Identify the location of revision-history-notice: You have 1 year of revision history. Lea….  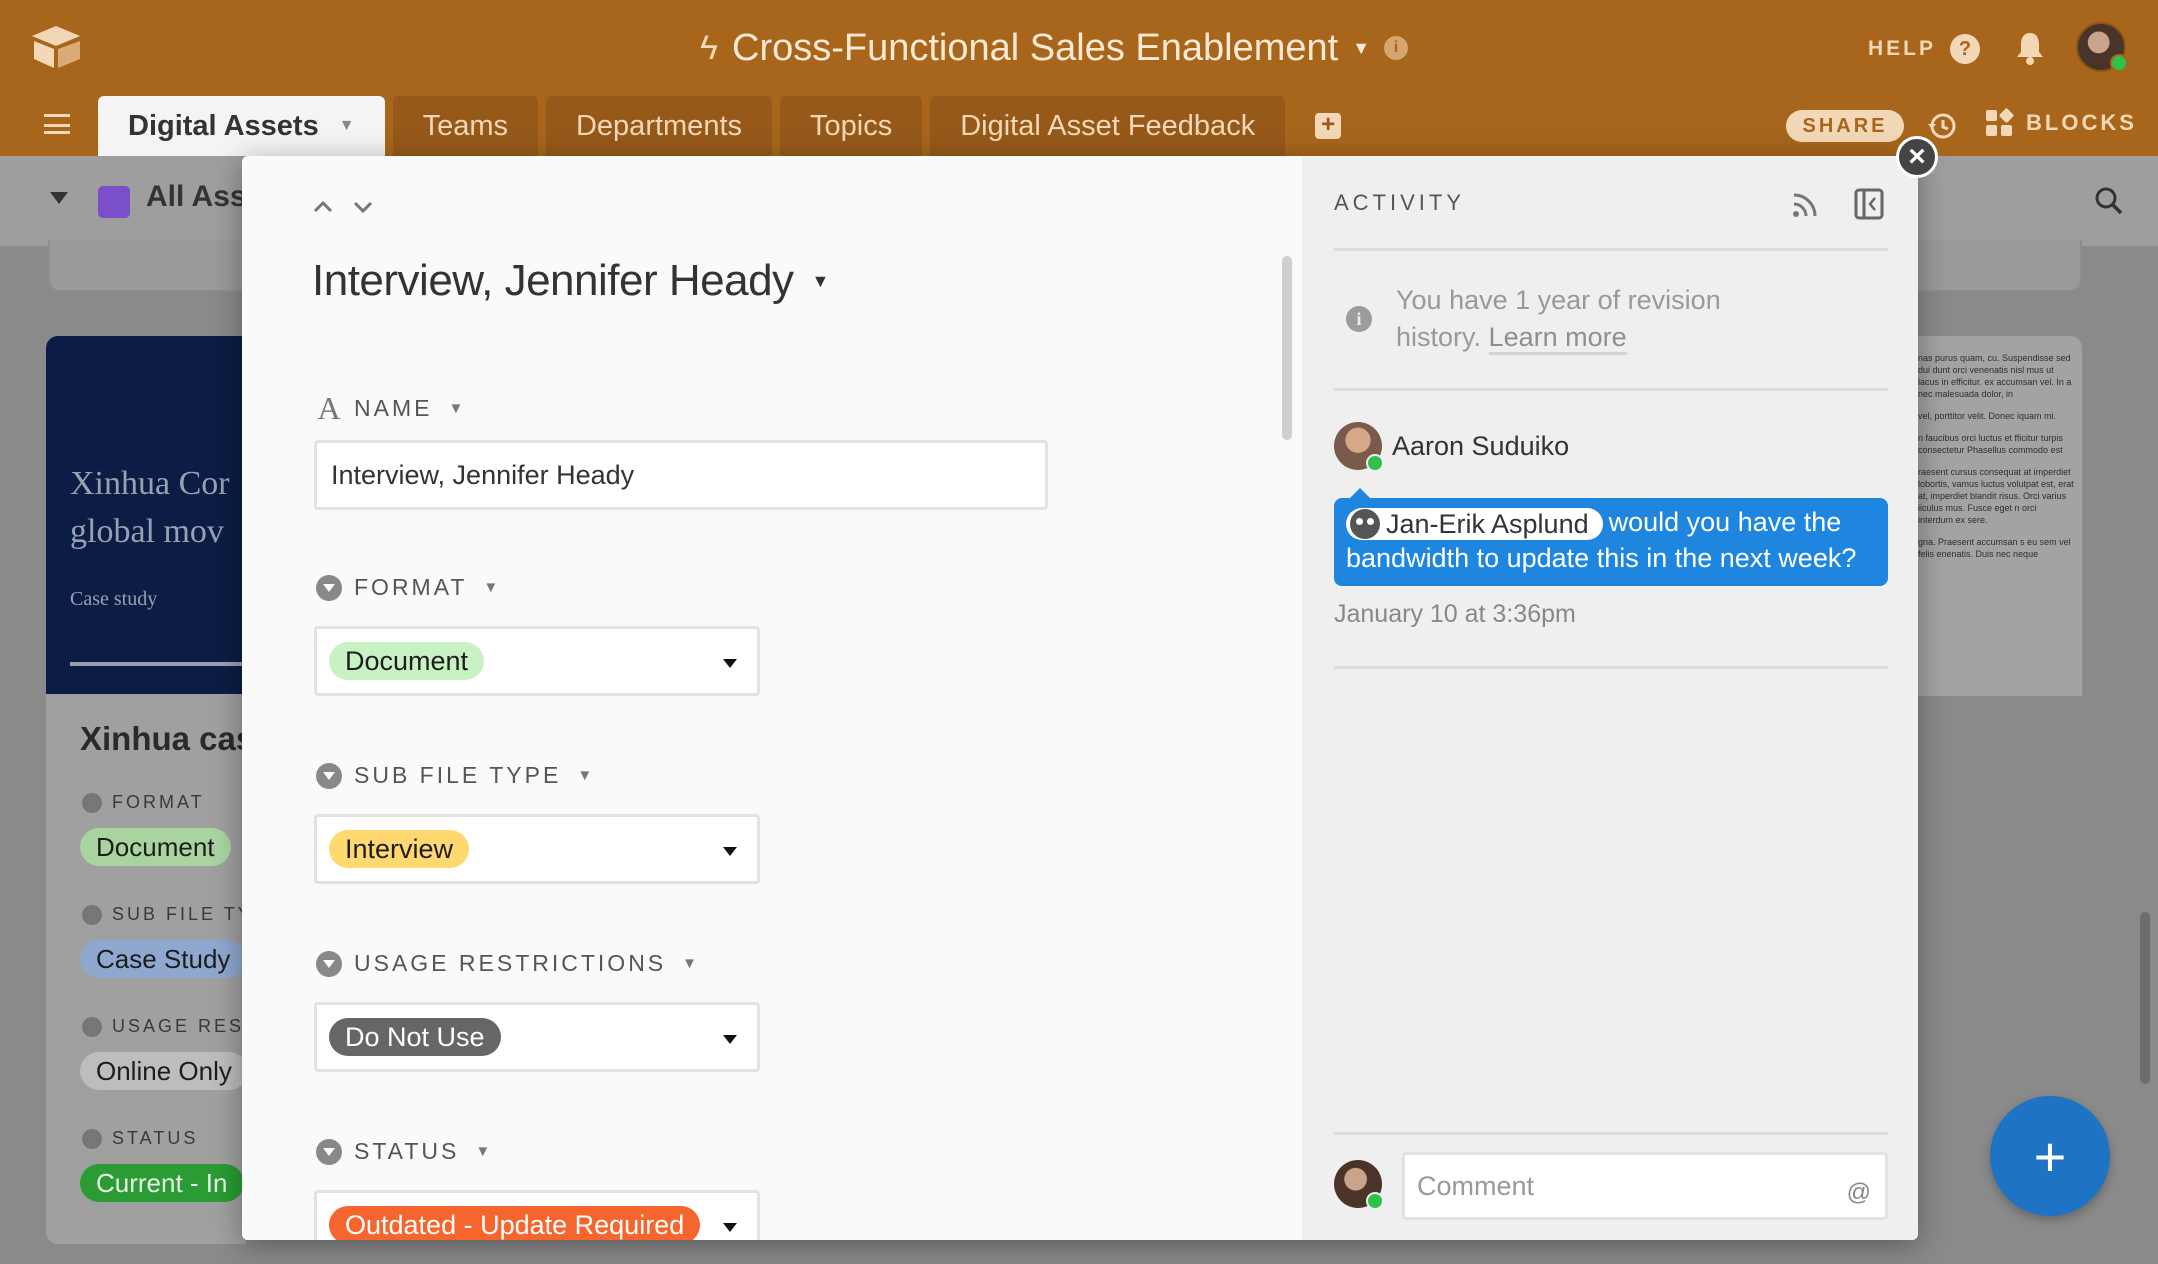
(1596, 319).